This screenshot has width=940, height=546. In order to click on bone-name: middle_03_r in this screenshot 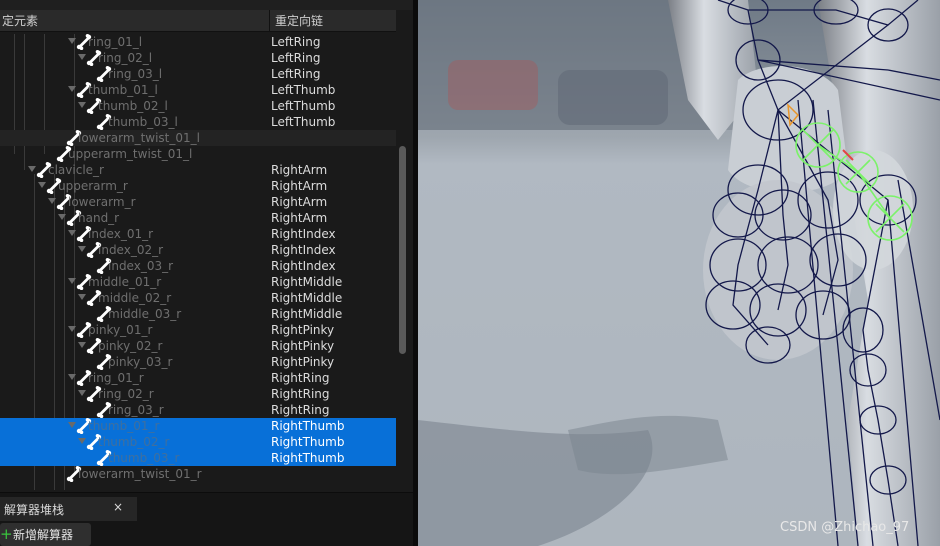, I will do `click(145, 314)`.